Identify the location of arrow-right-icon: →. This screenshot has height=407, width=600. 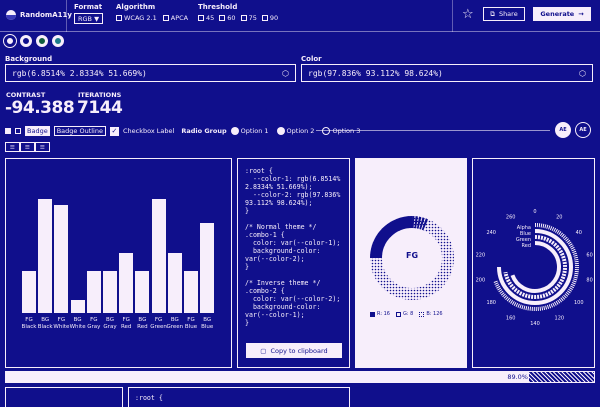
(581, 14).